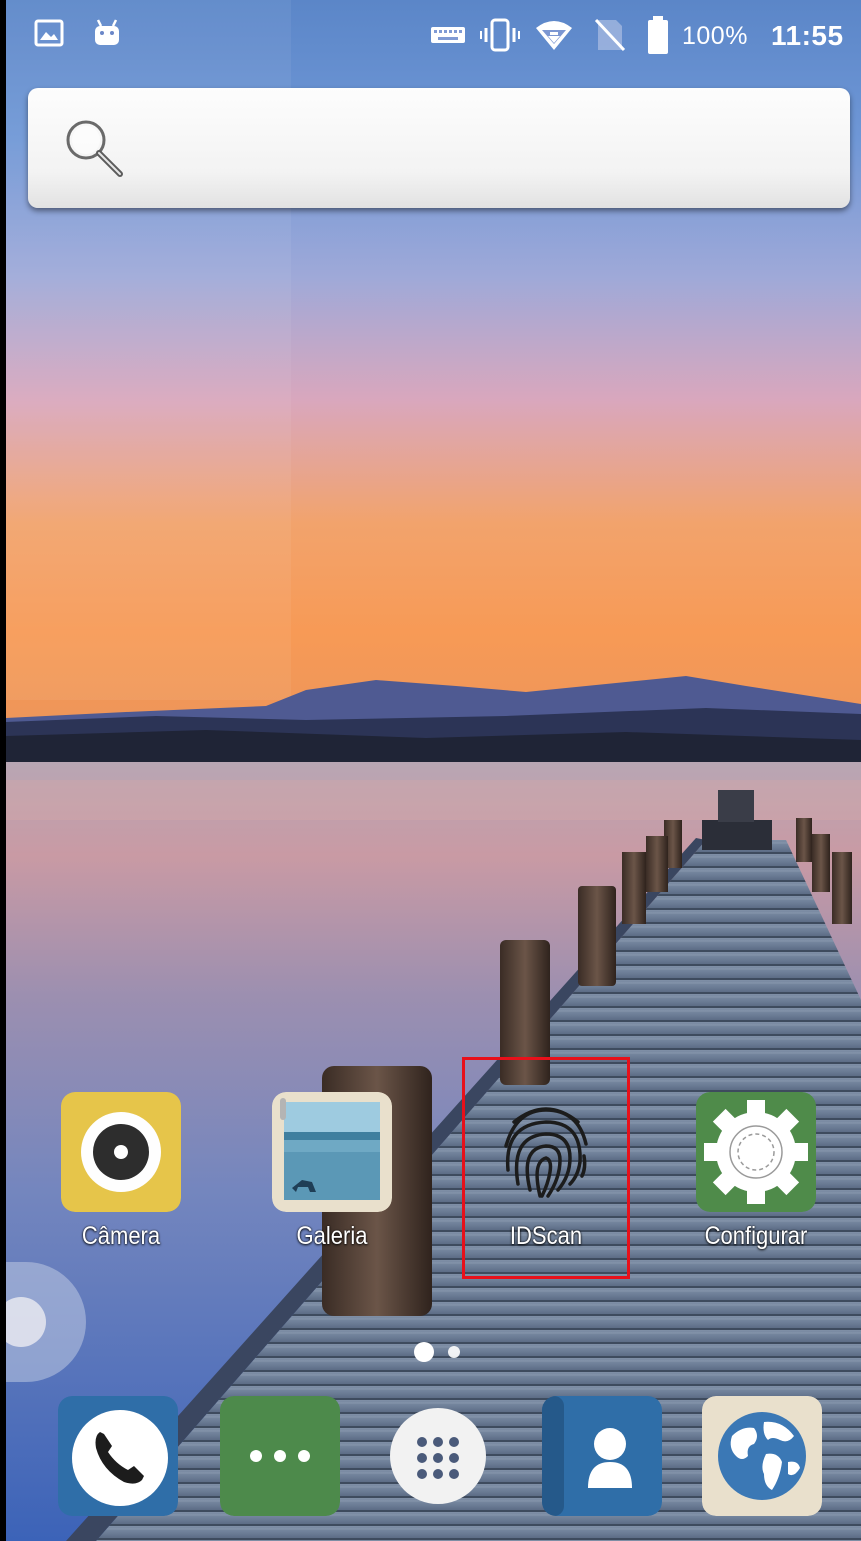 The width and height of the screenshot is (861, 1541). I want to click on vibrate-icon, so click(500, 35).